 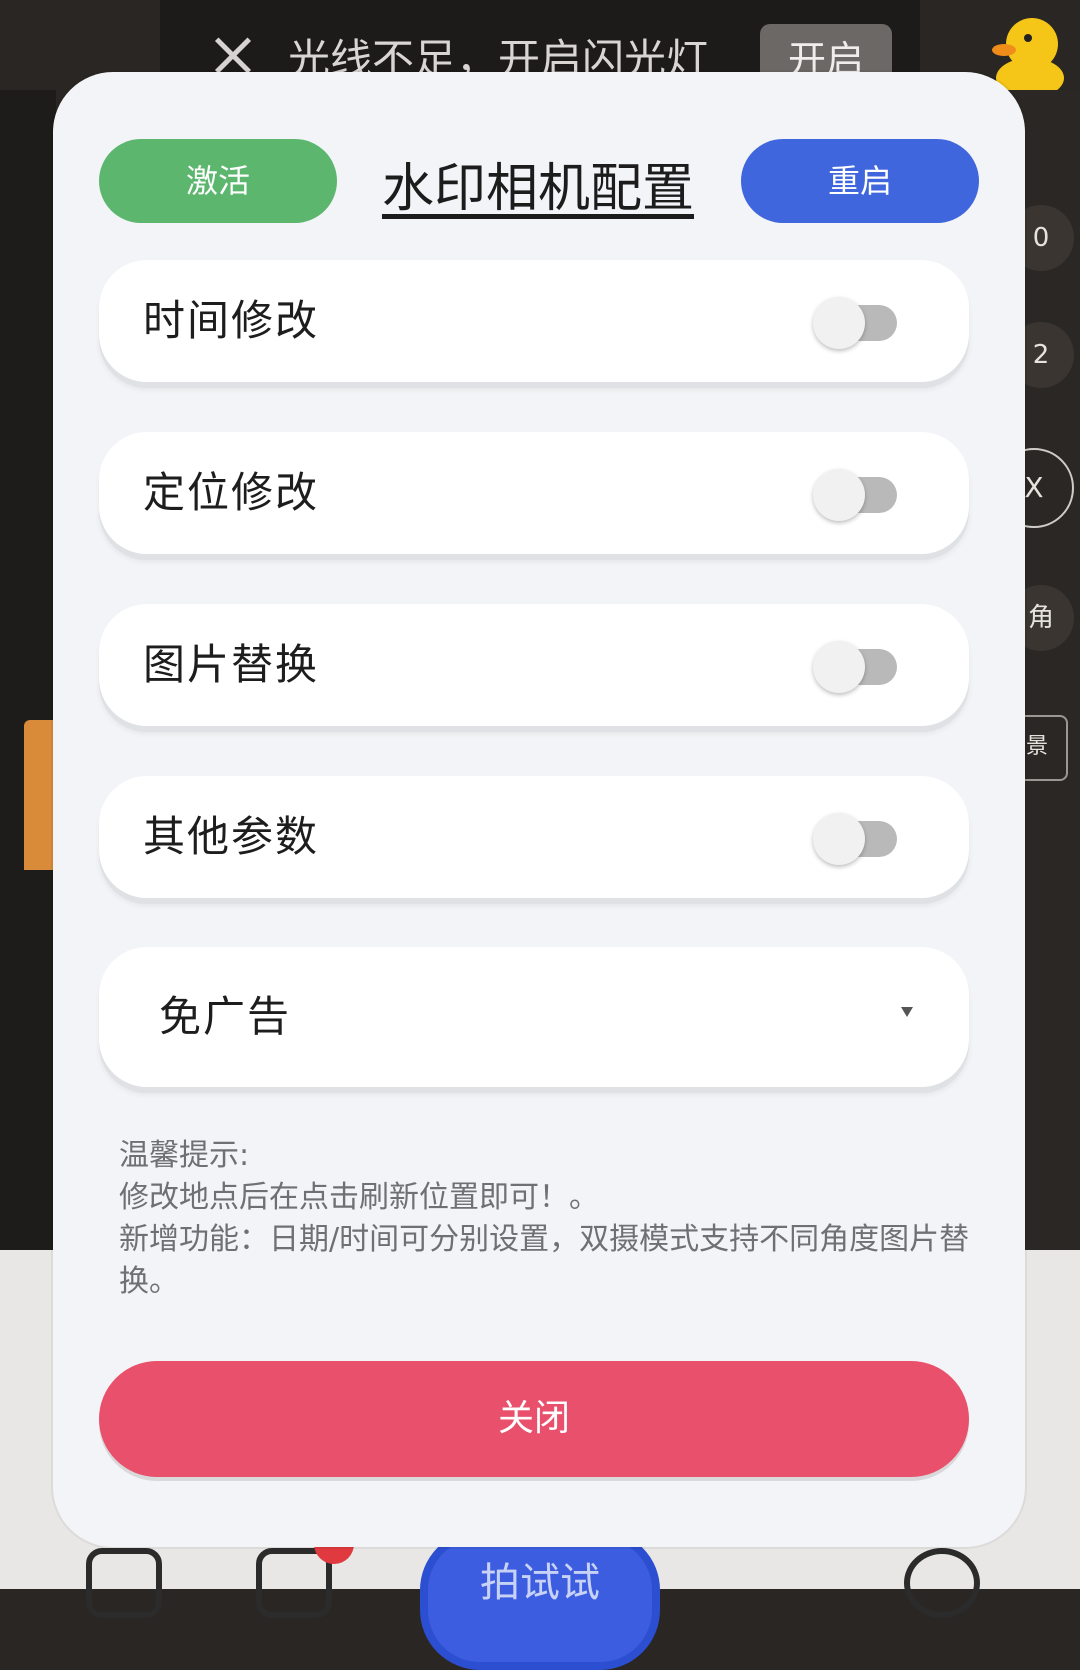 I want to click on close-button: 关闭, so click(x=534, y=1419).